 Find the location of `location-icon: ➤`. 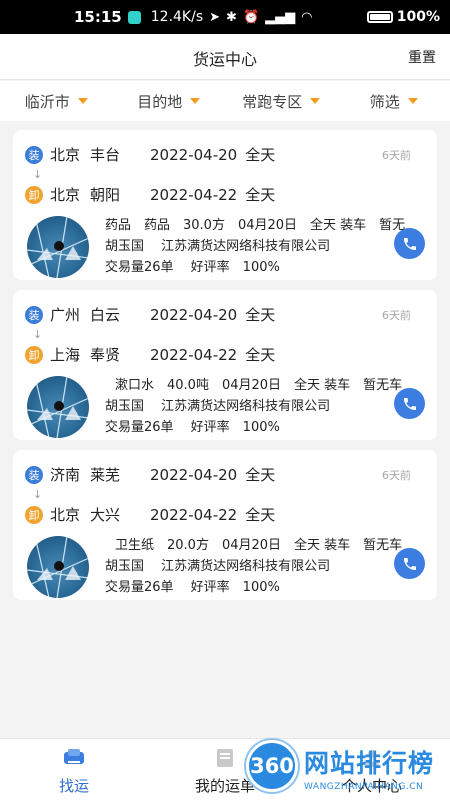

location-icon: ➤ is located at coordinates (215, 17).